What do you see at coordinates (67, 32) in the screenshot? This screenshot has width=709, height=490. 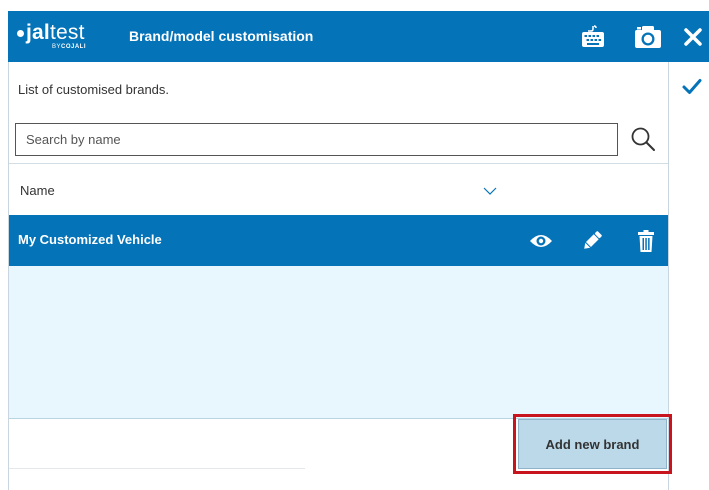 I see `logo-brand-light: test` at bounding box center [67, 32].